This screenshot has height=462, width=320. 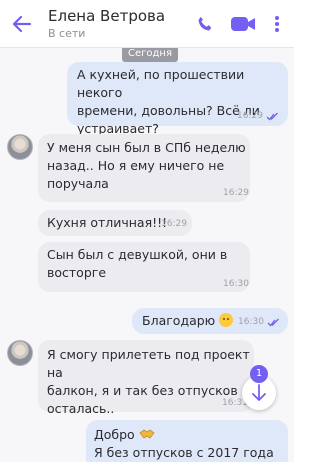 What do you see at coordinates (205, 24) in the screenshot?
I see `phone-call-icon` at bounding box center [205, 24].